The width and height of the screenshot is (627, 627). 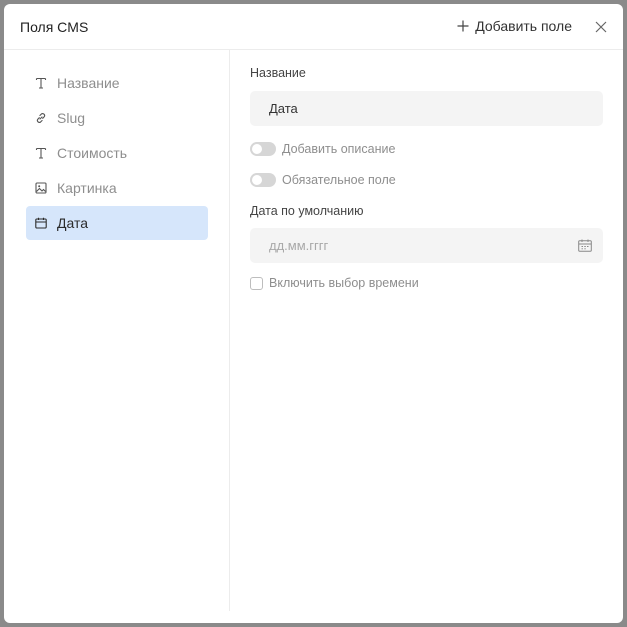 I want to click on enable-time-label: Включить выбор времени, so click(x=344, y=283).